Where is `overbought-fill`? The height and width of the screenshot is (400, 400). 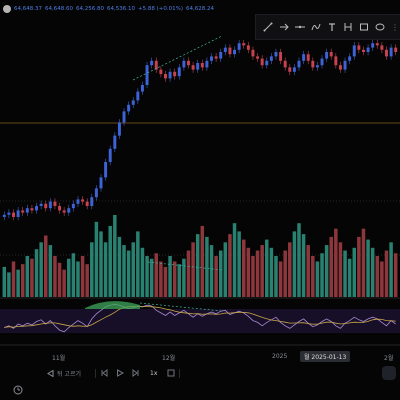 overbought-fill is located at coordinates (112, 305).